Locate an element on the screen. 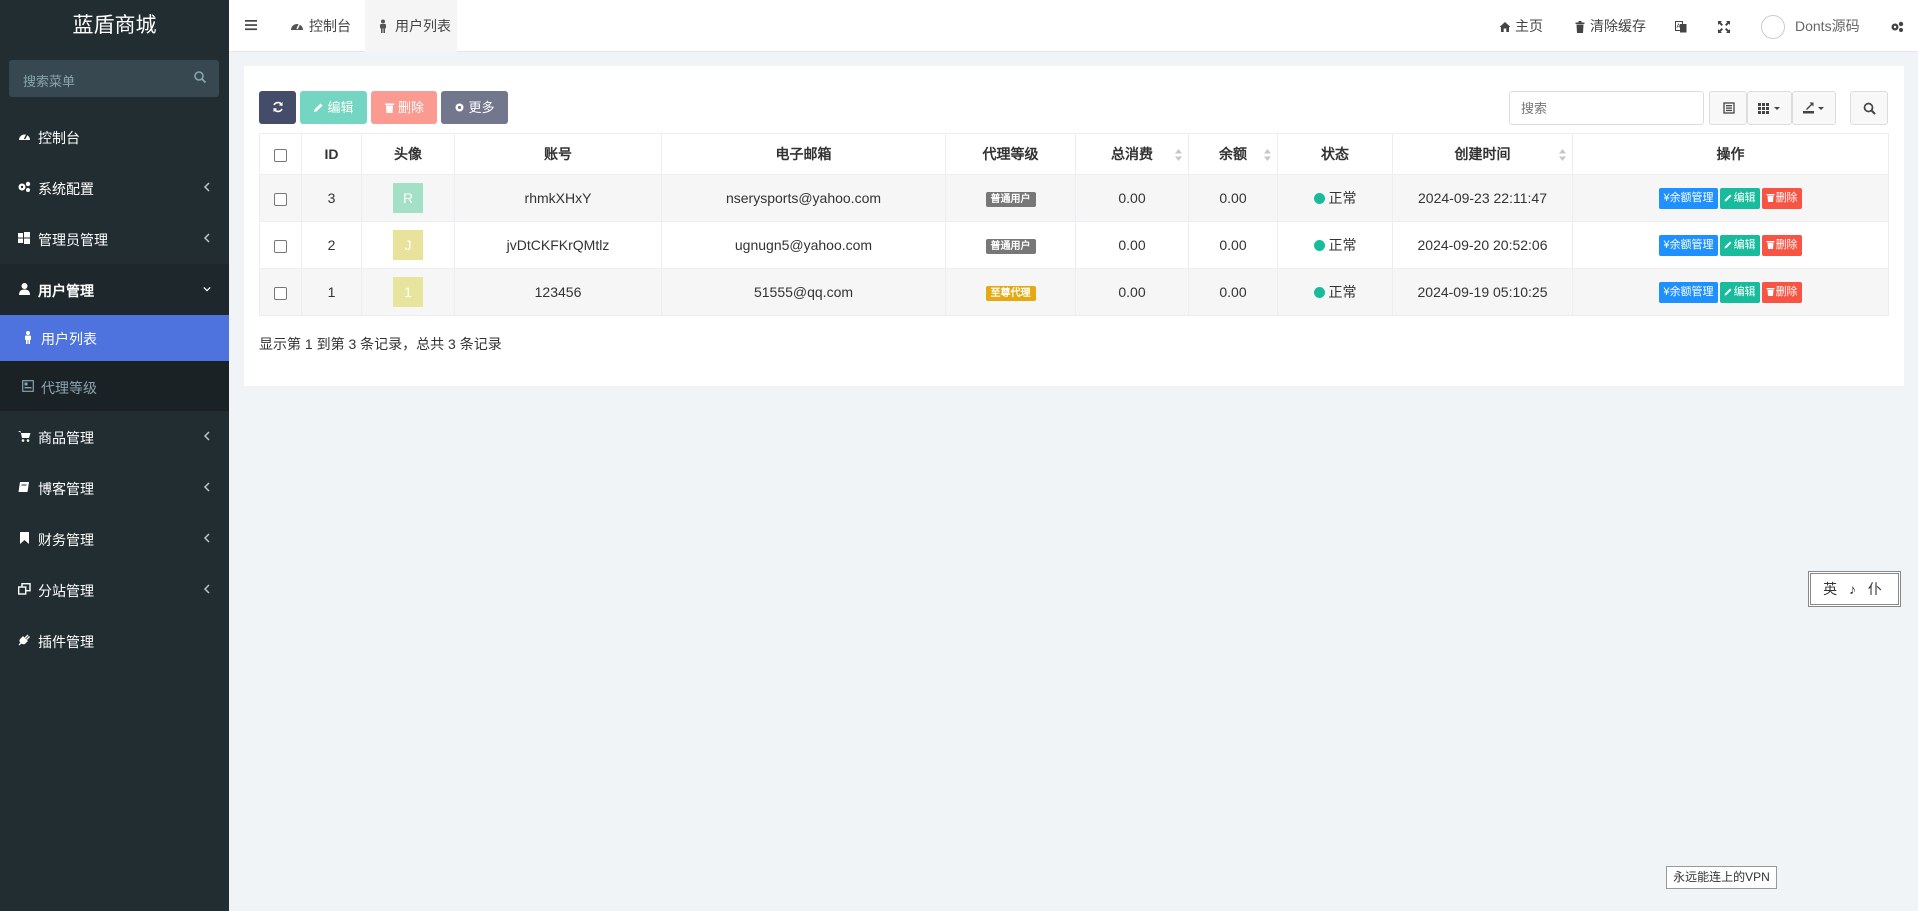 Image resolution: width=1918 pixels, height=911 pixels. delete-label: 删除 is located at coordinates (410, 107).